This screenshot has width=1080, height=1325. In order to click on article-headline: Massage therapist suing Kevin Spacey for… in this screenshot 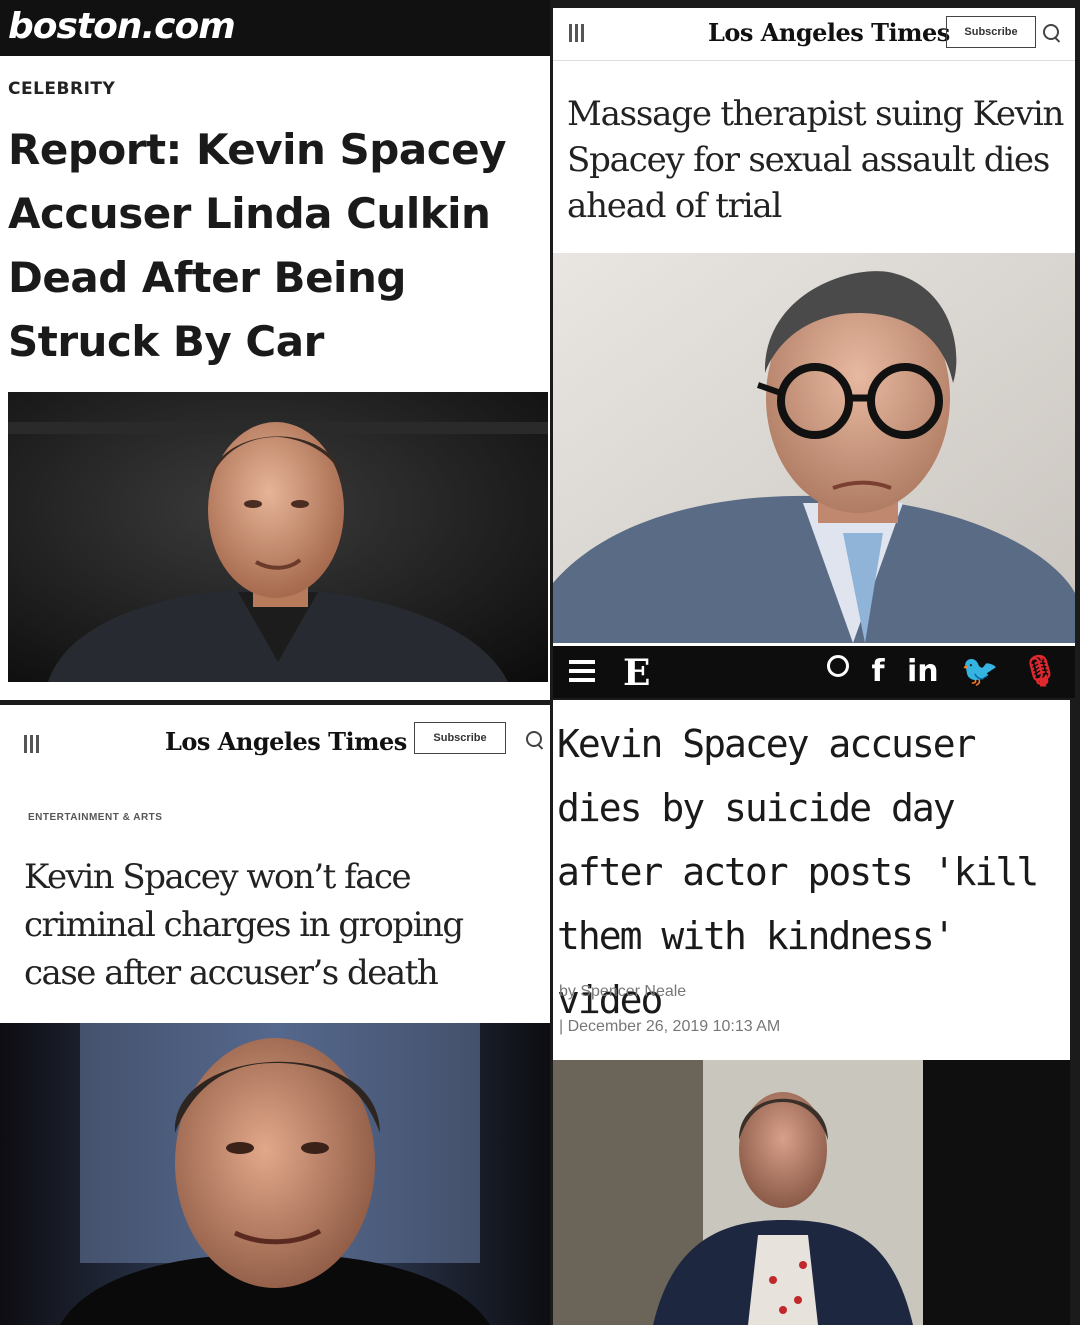, I will do `click(817, 160)`.